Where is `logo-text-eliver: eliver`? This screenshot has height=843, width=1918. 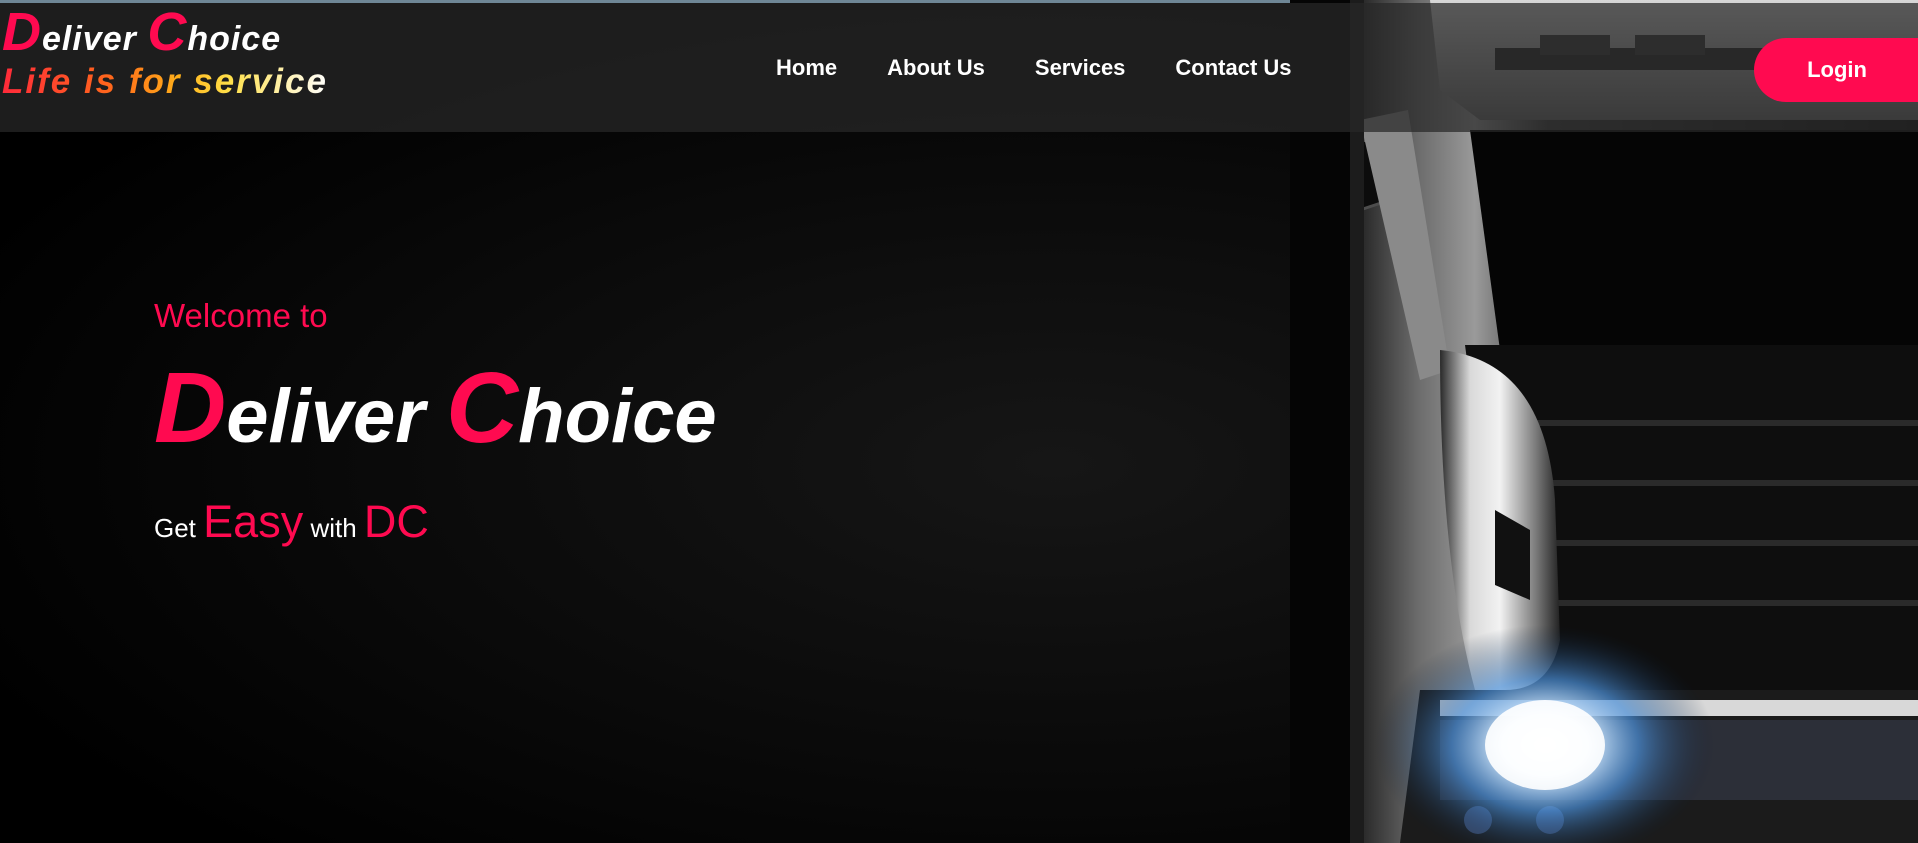 logo-text-eliver: eliver is located at coordinates (95, 39).